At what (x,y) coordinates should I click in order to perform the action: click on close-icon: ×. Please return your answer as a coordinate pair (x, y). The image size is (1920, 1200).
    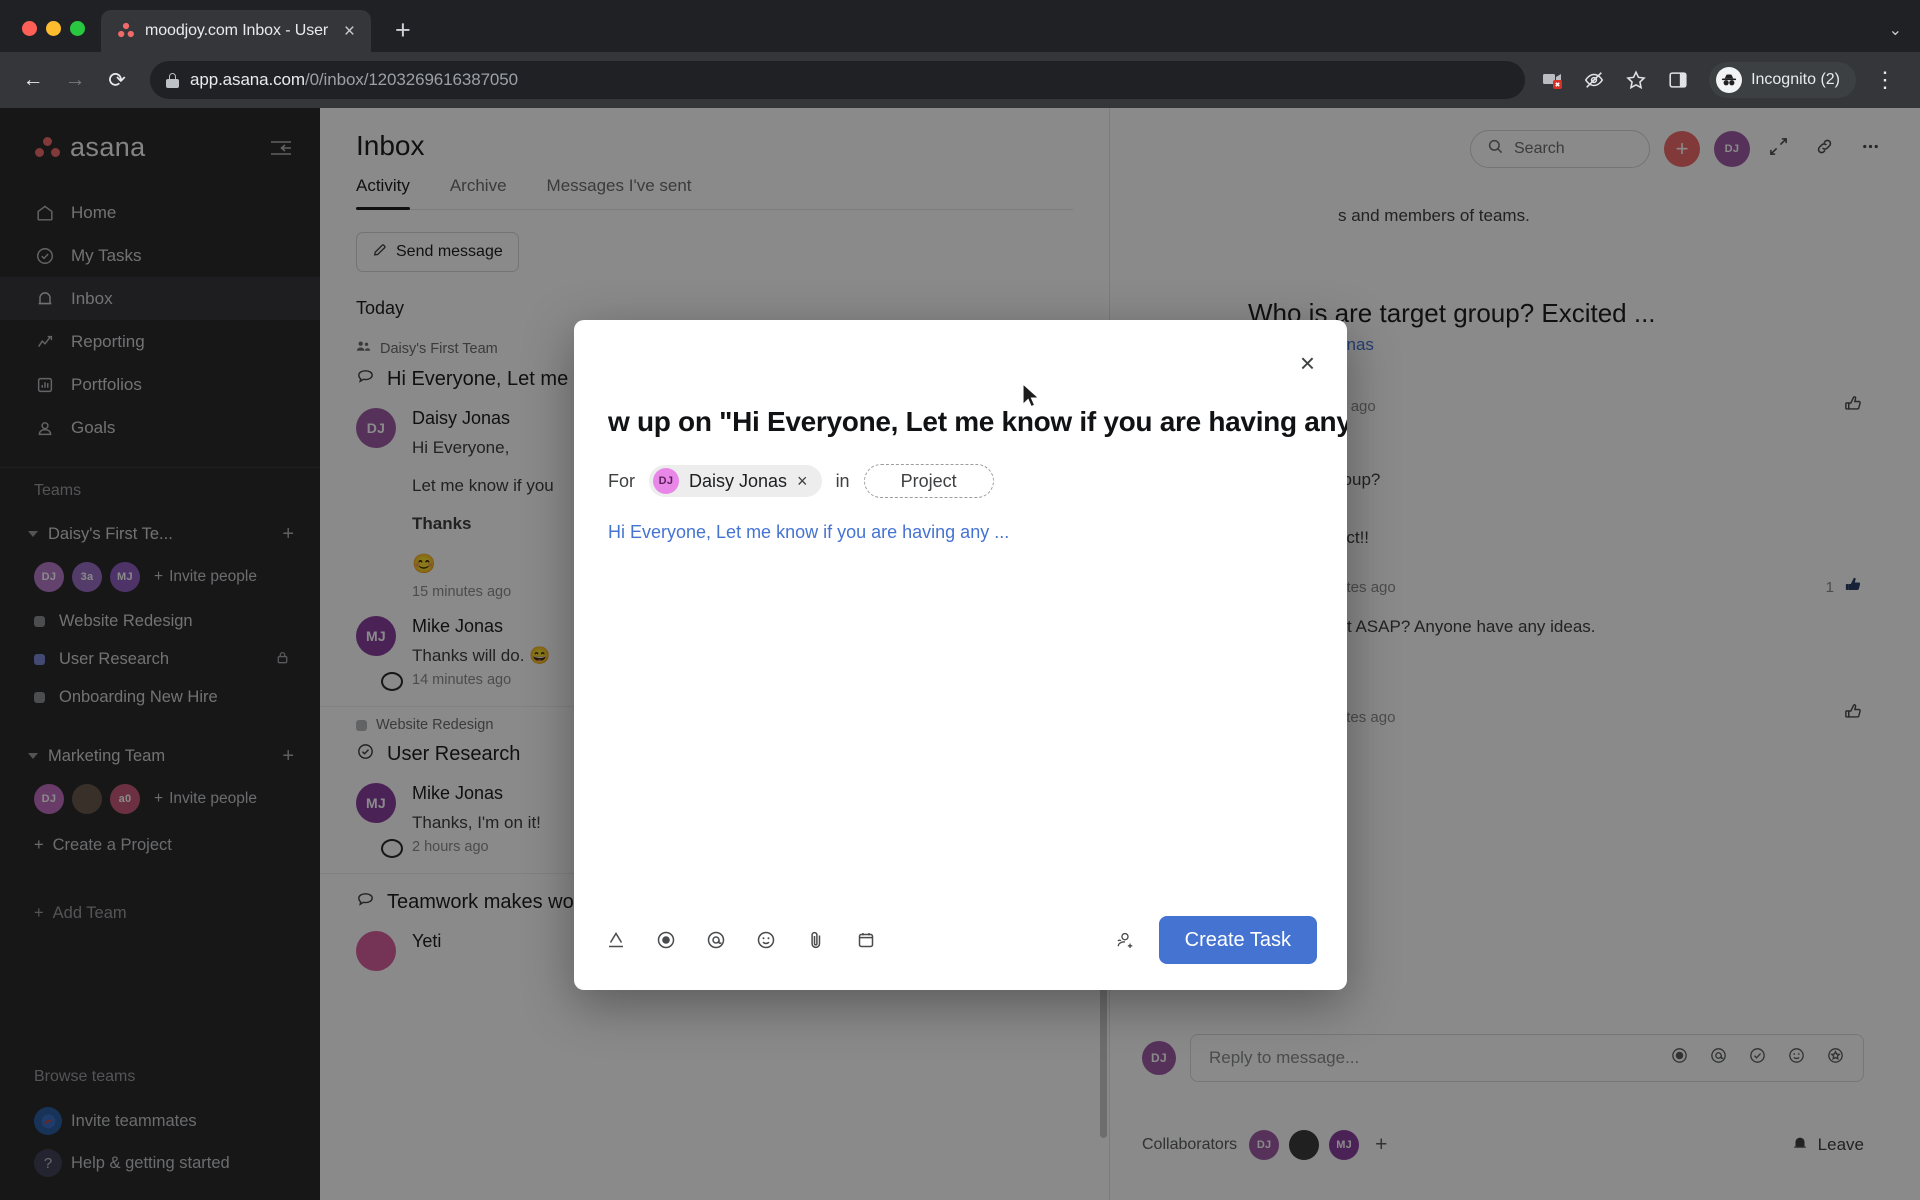
    Looking at the image, I should click on (1307, 363).